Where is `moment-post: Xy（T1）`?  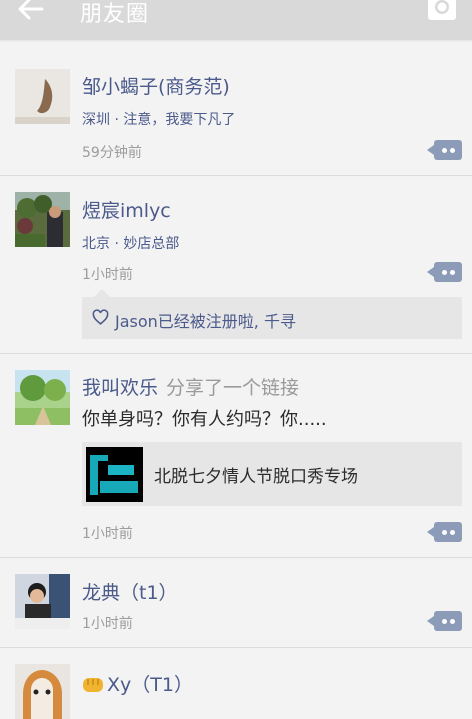
moment-post: Xy（T1） is located at coordinates (236, 683).